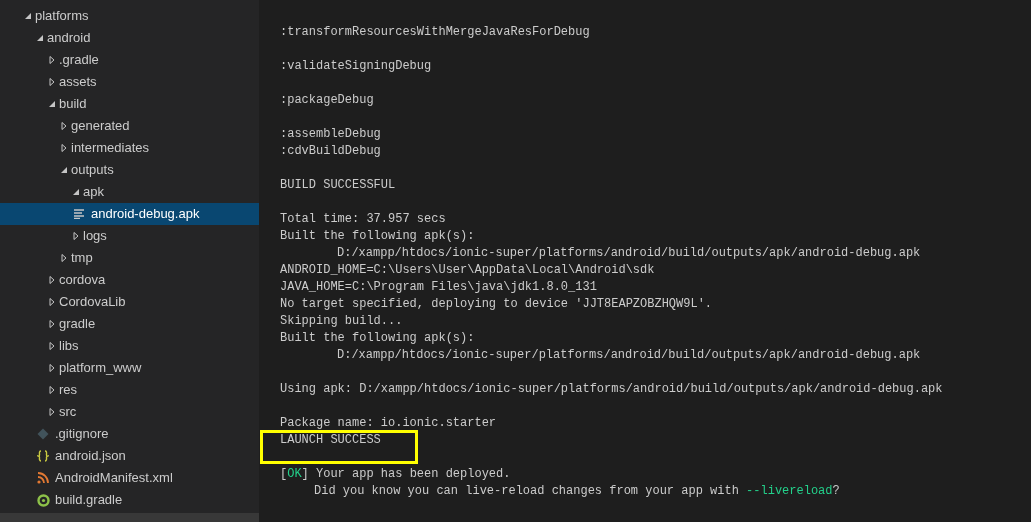  Describe the element at coordinates (129, 126) in the screenshot. I see `tree-item: generated` at that location.